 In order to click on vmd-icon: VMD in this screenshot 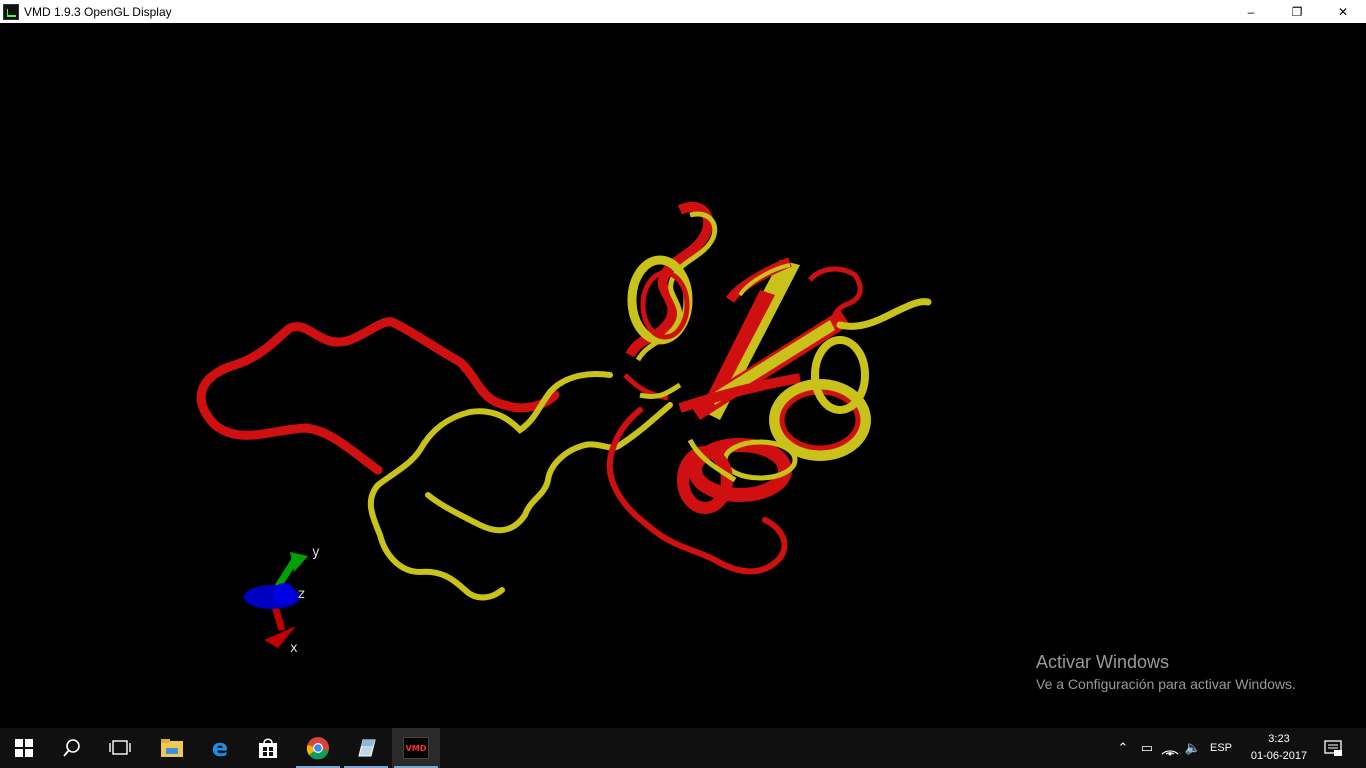, I will do `click(416, 748)`.